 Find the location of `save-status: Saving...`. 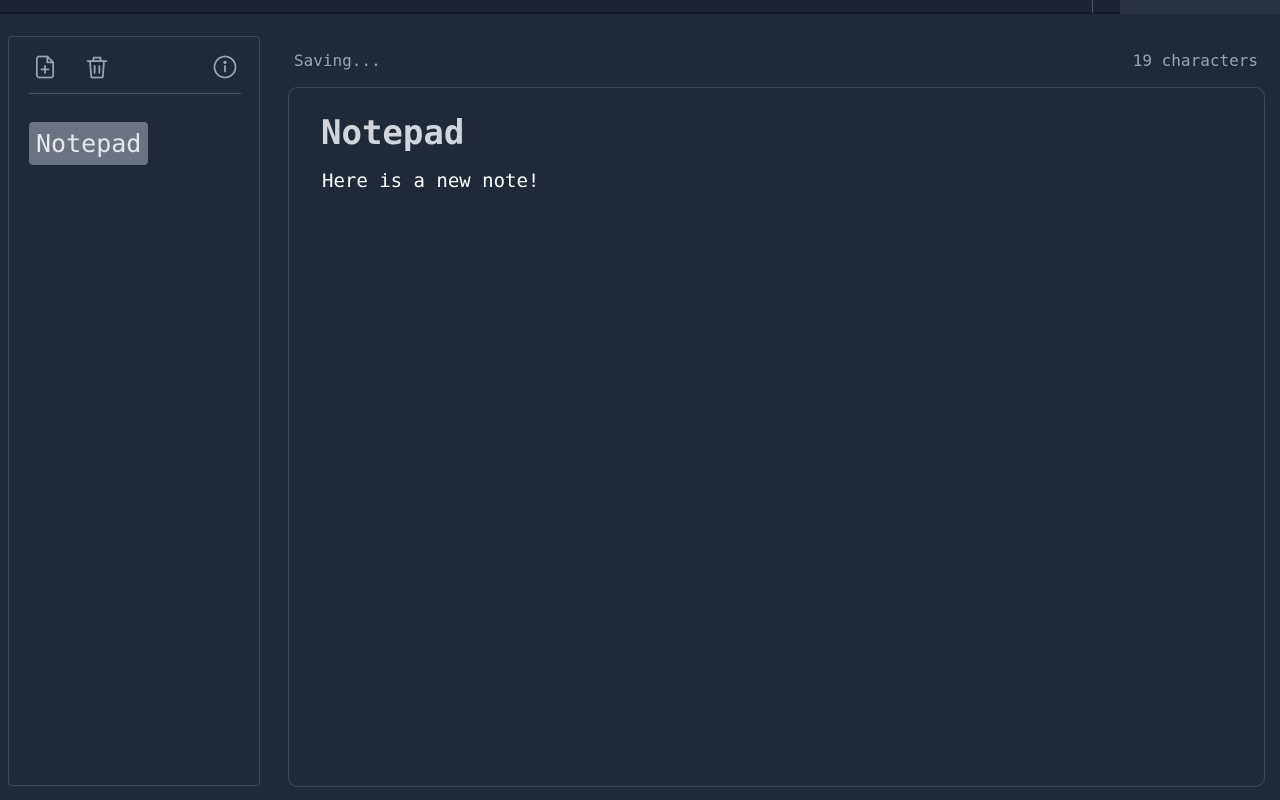

save-status: Saving... is located at coordinates (337, 60).